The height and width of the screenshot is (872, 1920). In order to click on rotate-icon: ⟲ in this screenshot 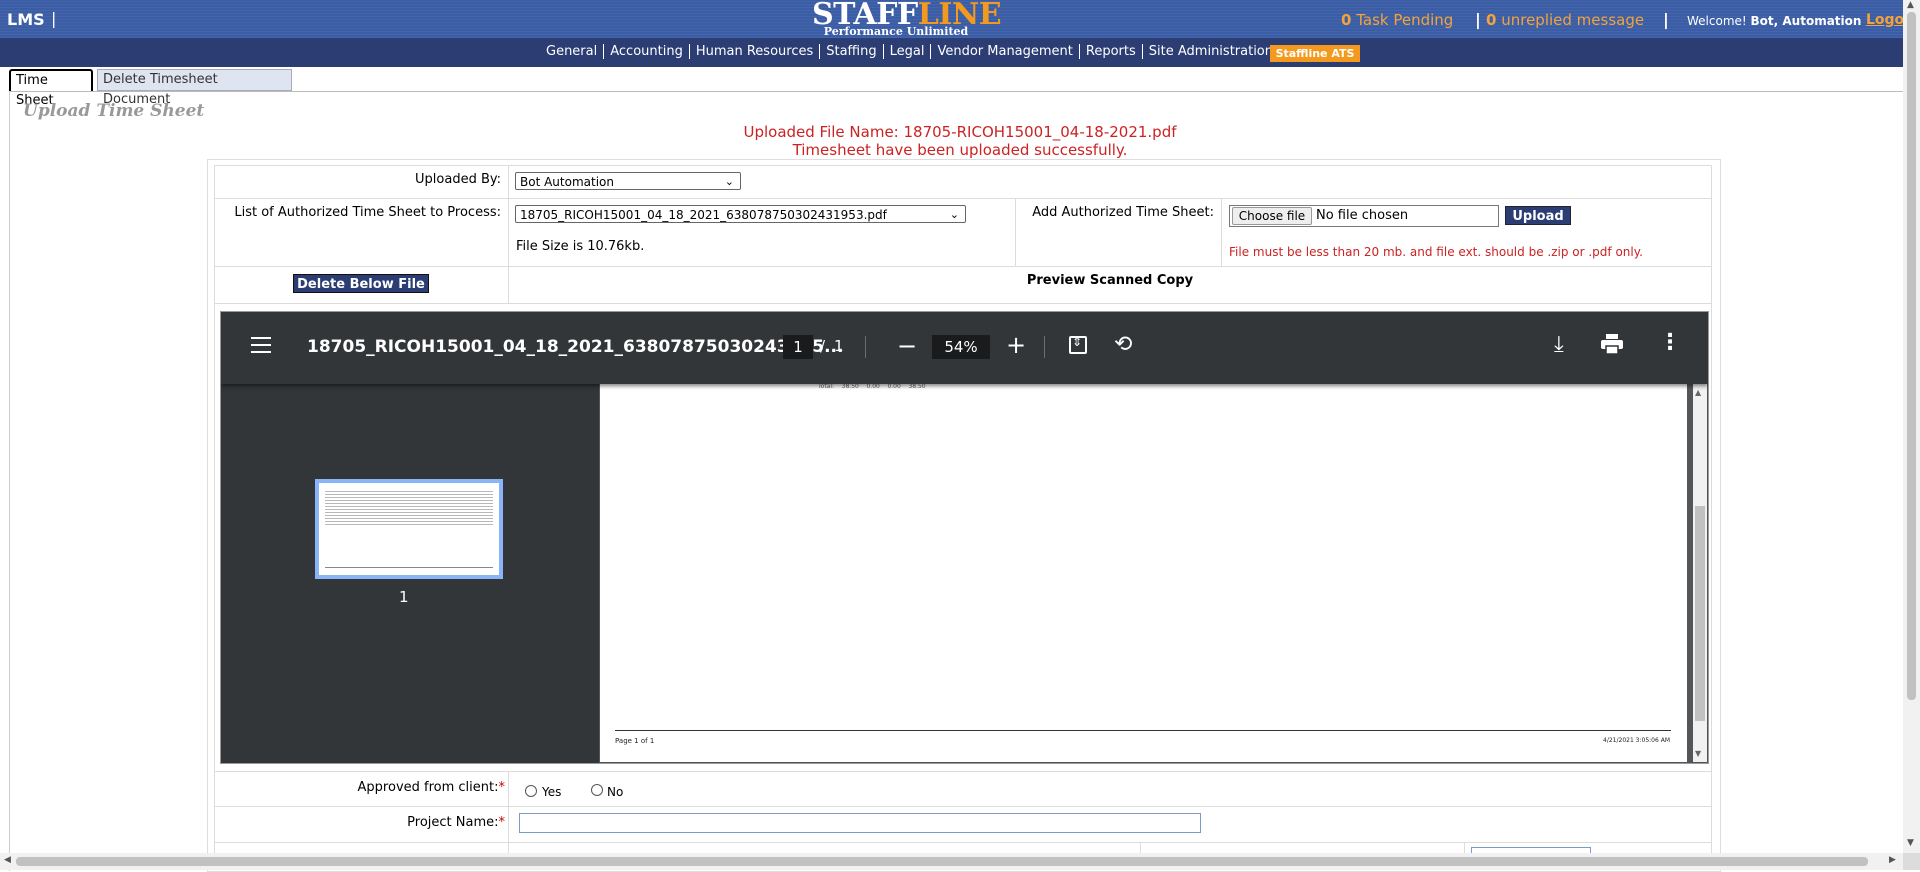, I will do `click(1123, 344)`.